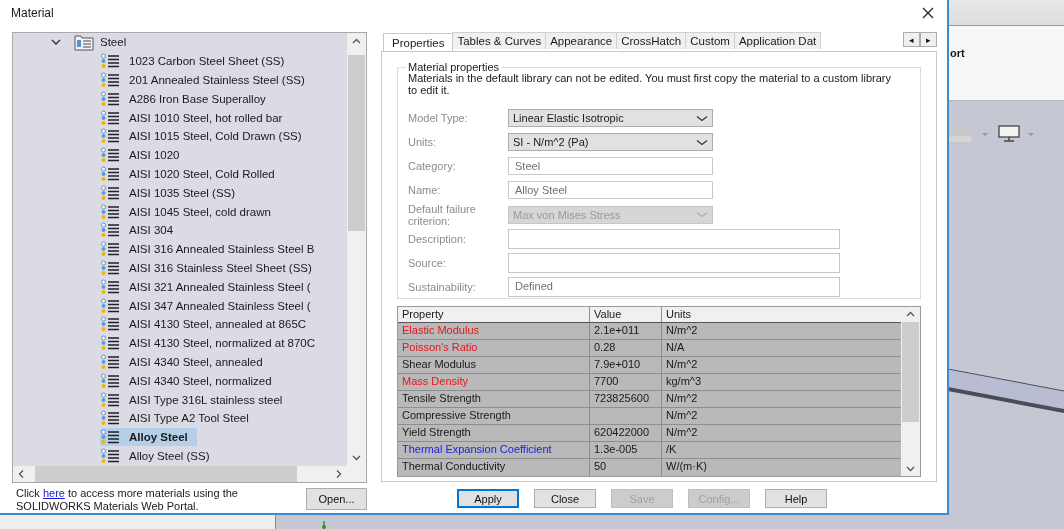  Describe the element at coordinates (674, 287) in the screenshot. I see `text-field: Defined` at that location.